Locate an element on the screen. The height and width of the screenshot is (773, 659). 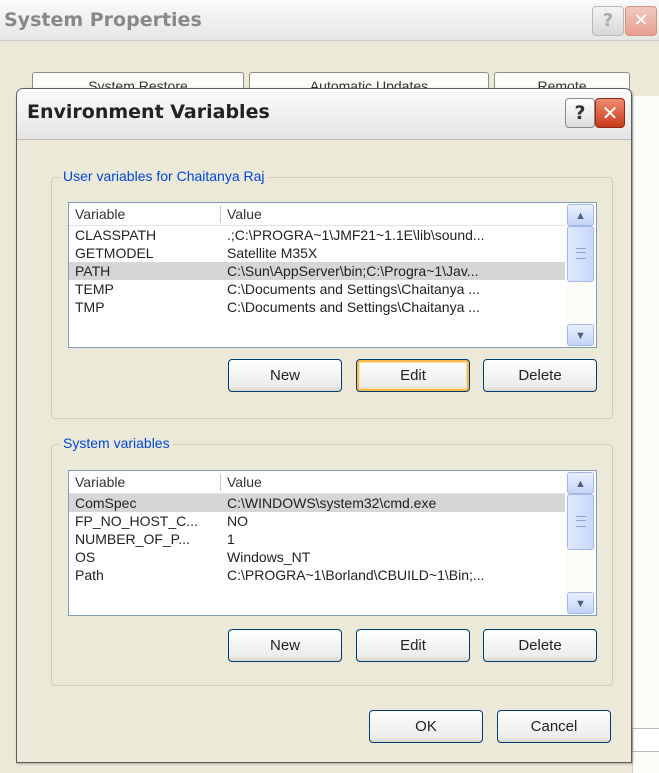
system-properties-title: System Properties is located at coordinates (103, 20).